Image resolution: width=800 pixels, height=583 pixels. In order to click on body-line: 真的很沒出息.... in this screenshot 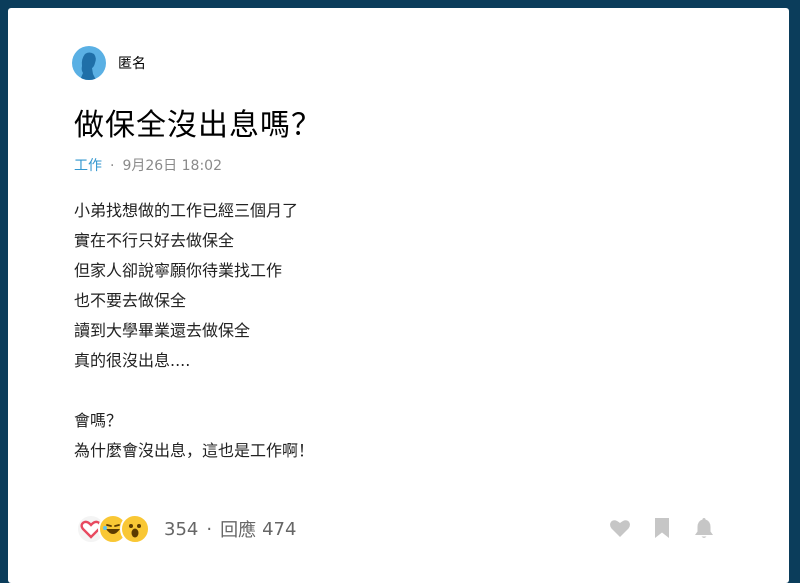, I will do `click(132, 360)`.